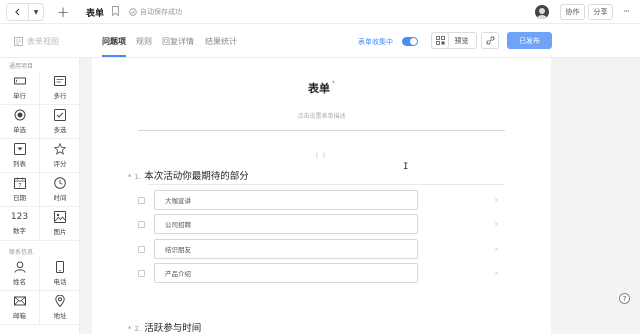 Image resolution: width=640 pixels, height=334 pixels. What do you see at coordinates (221, 41) in the screenshot?
I see `tab-statistics: 结果统计` at bounding box center [221, 41].